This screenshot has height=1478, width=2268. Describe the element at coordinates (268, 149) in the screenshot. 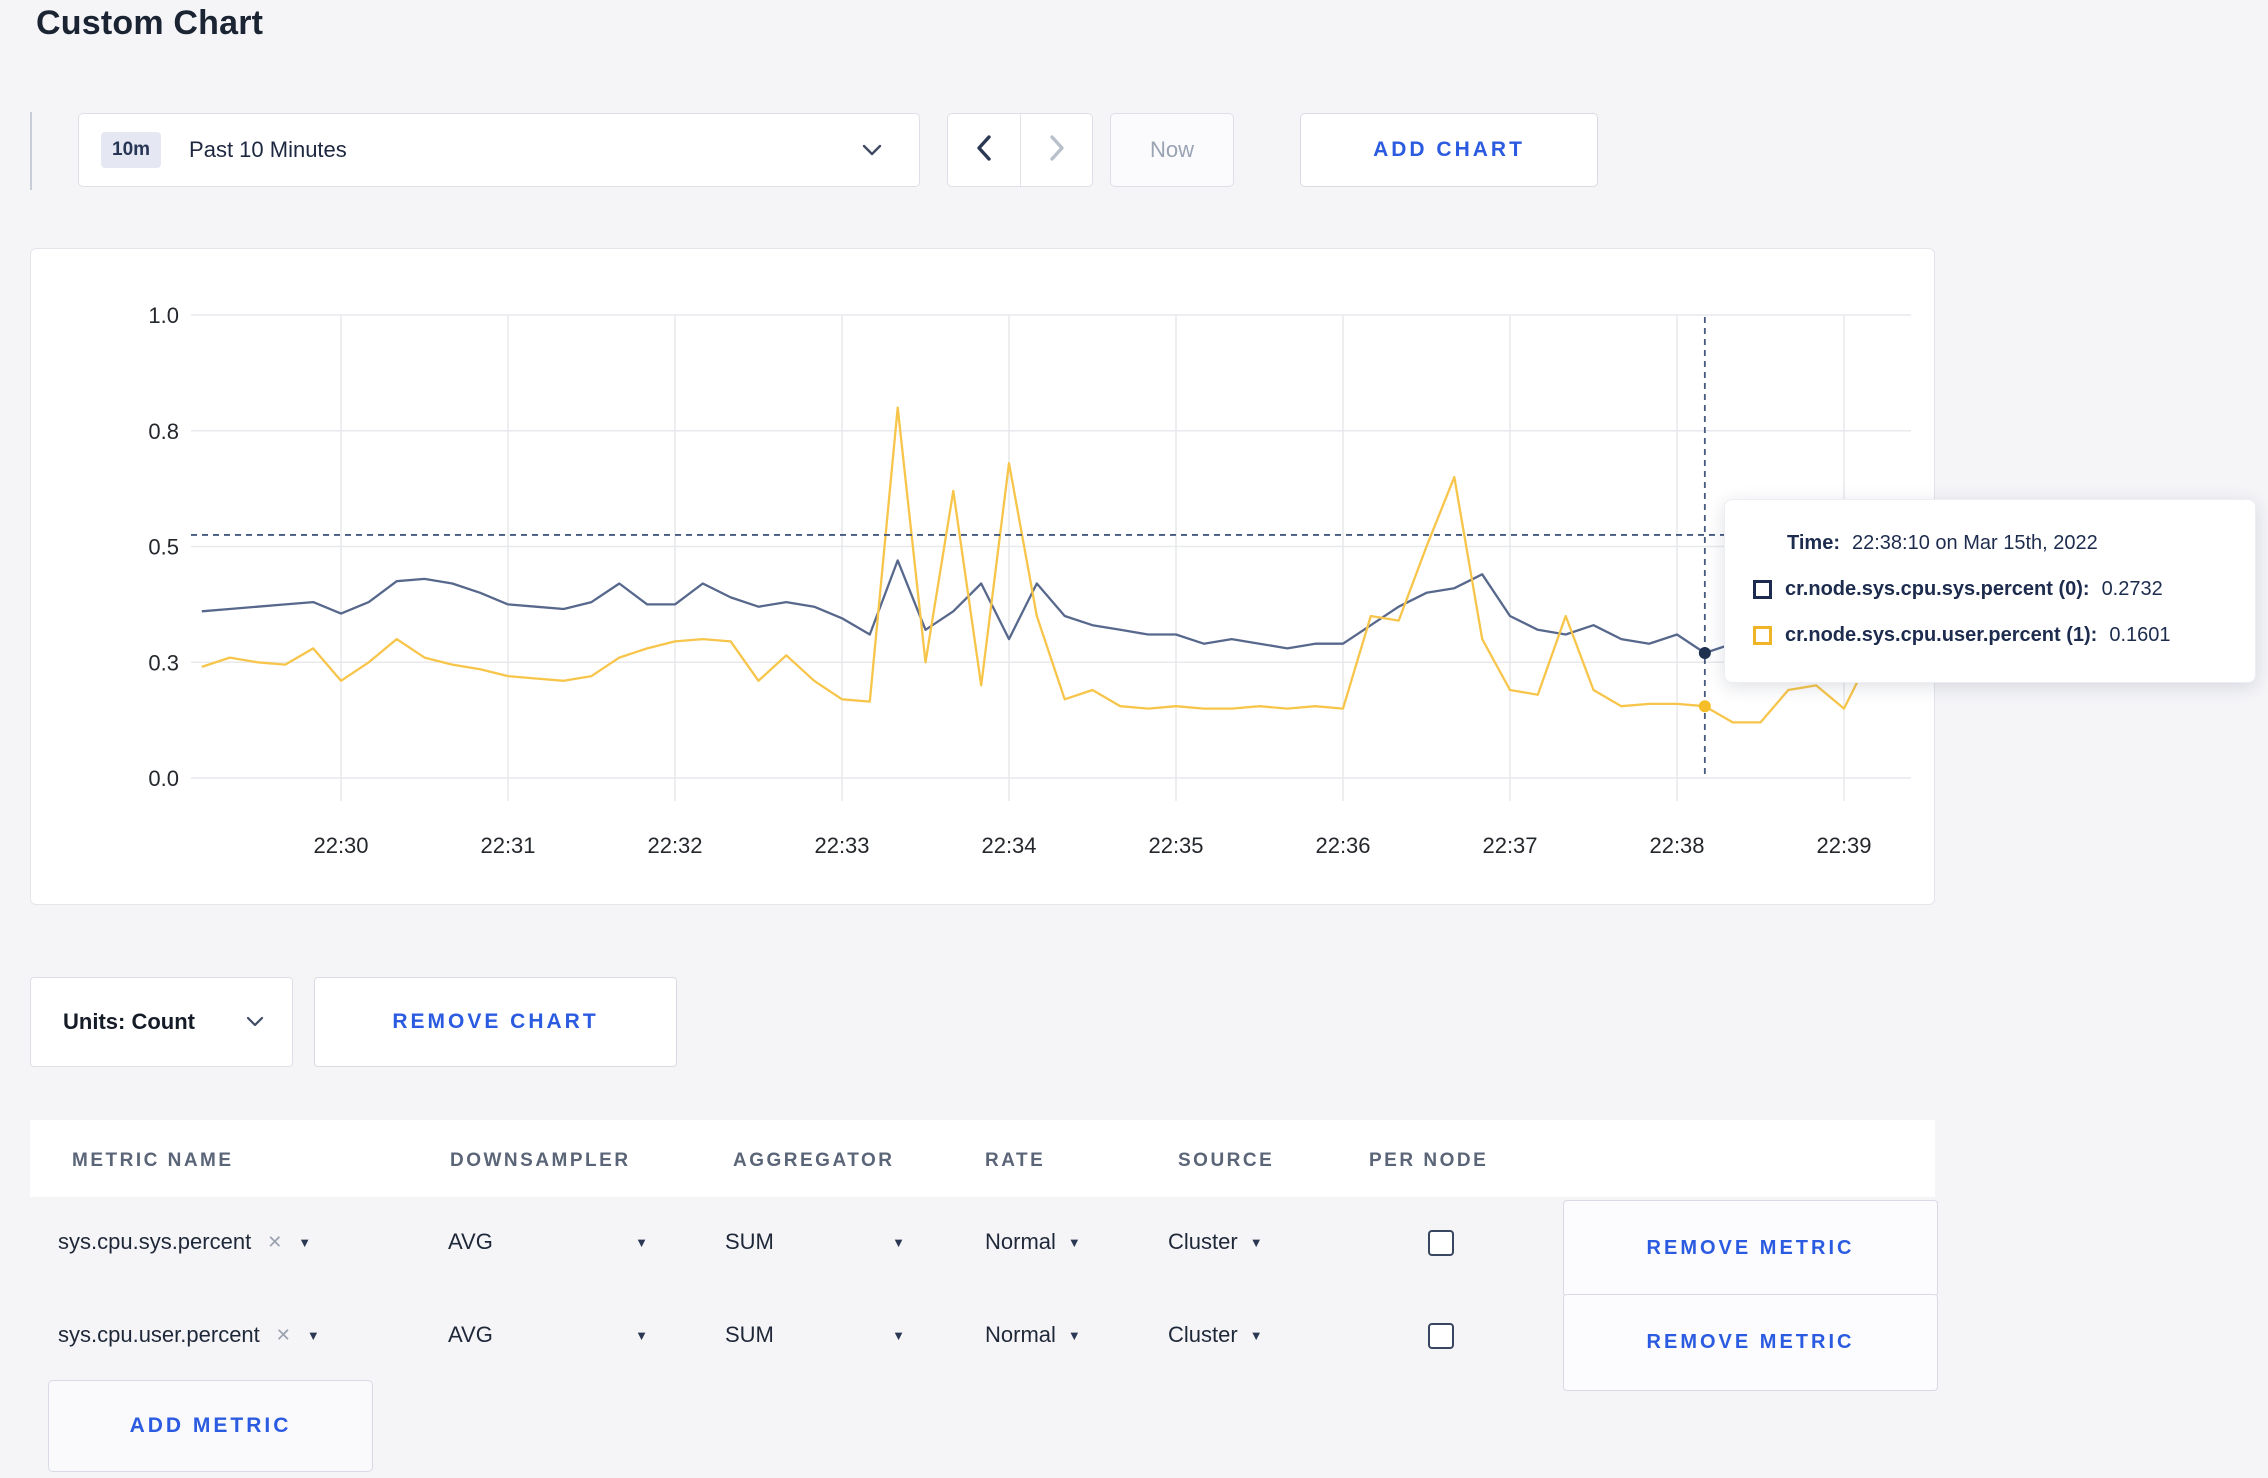

I see `timeframe-label: Past 10 Minutes` at that location.